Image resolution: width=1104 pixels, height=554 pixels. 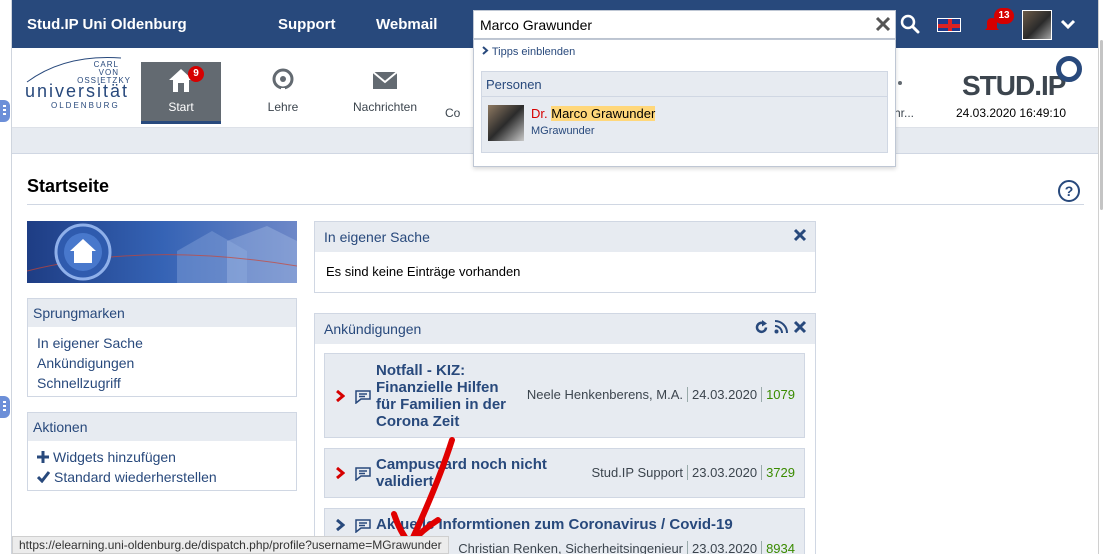 I want to click on action-label: Standard wiederherstellen, so click(x=135, y=477).